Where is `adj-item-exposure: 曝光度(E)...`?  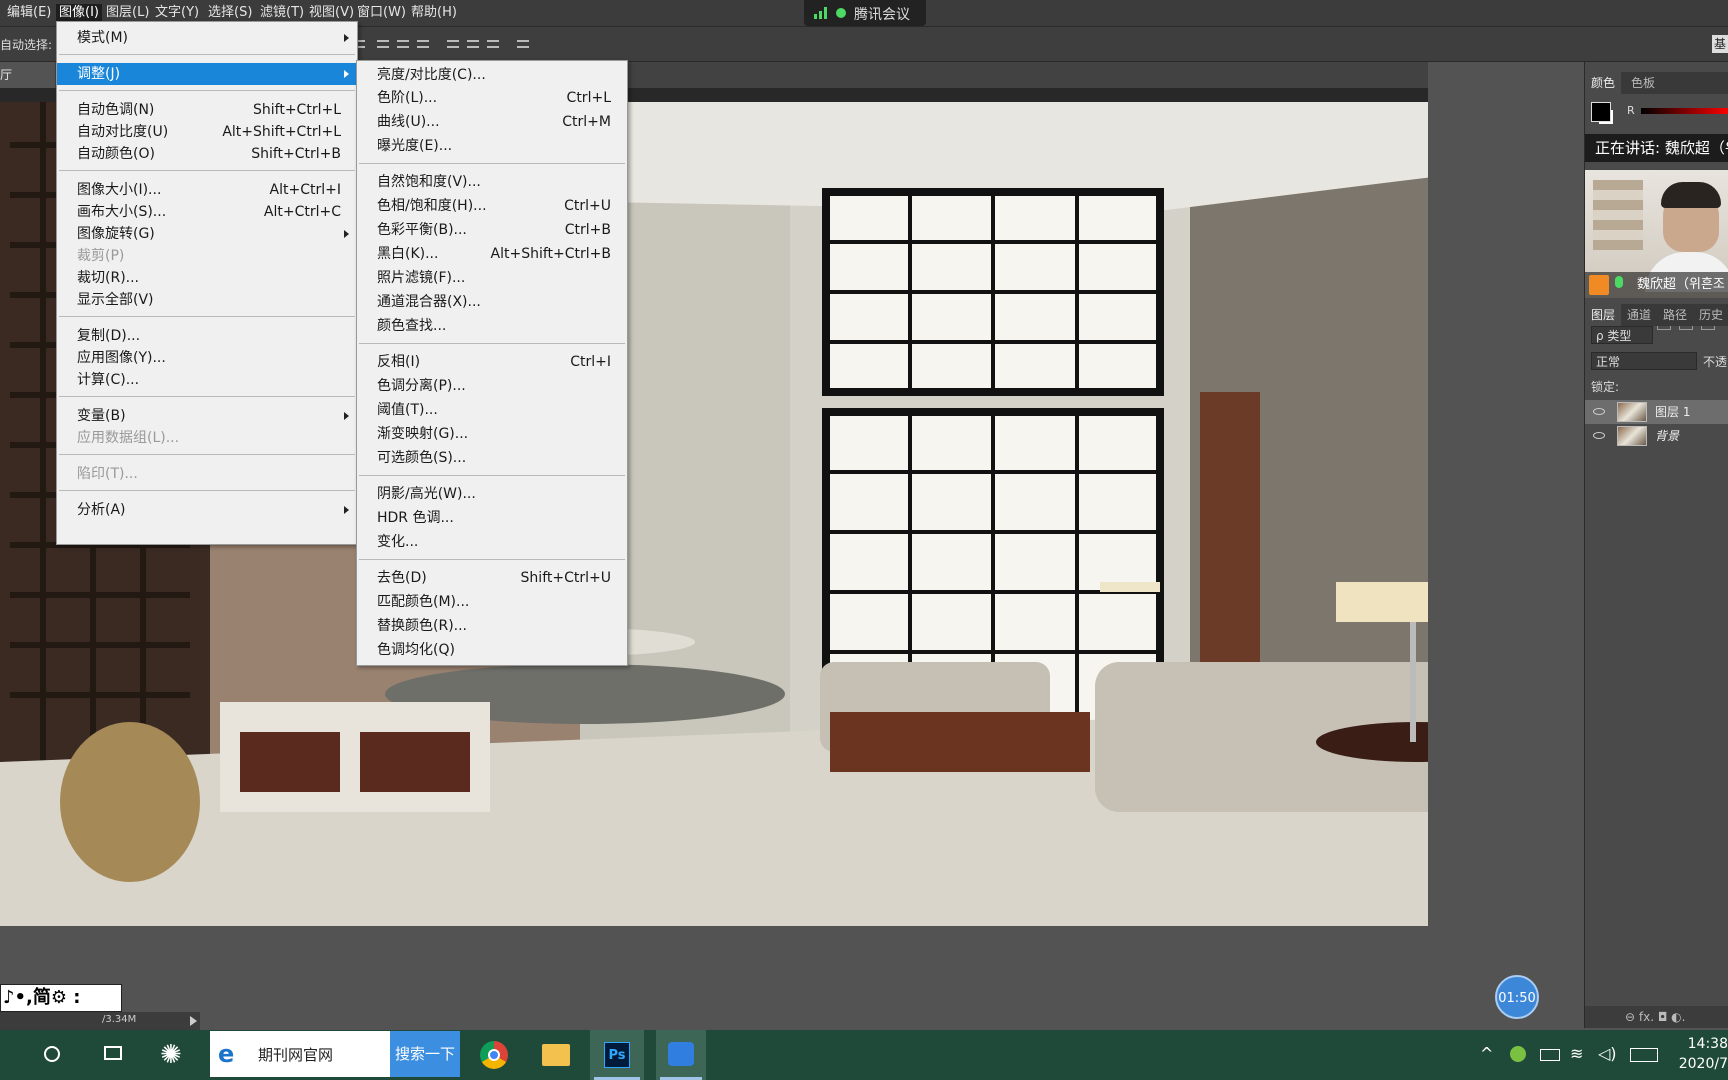
adj-item-exposure: 曝光度(E)... is located at coordinates (492, 146).